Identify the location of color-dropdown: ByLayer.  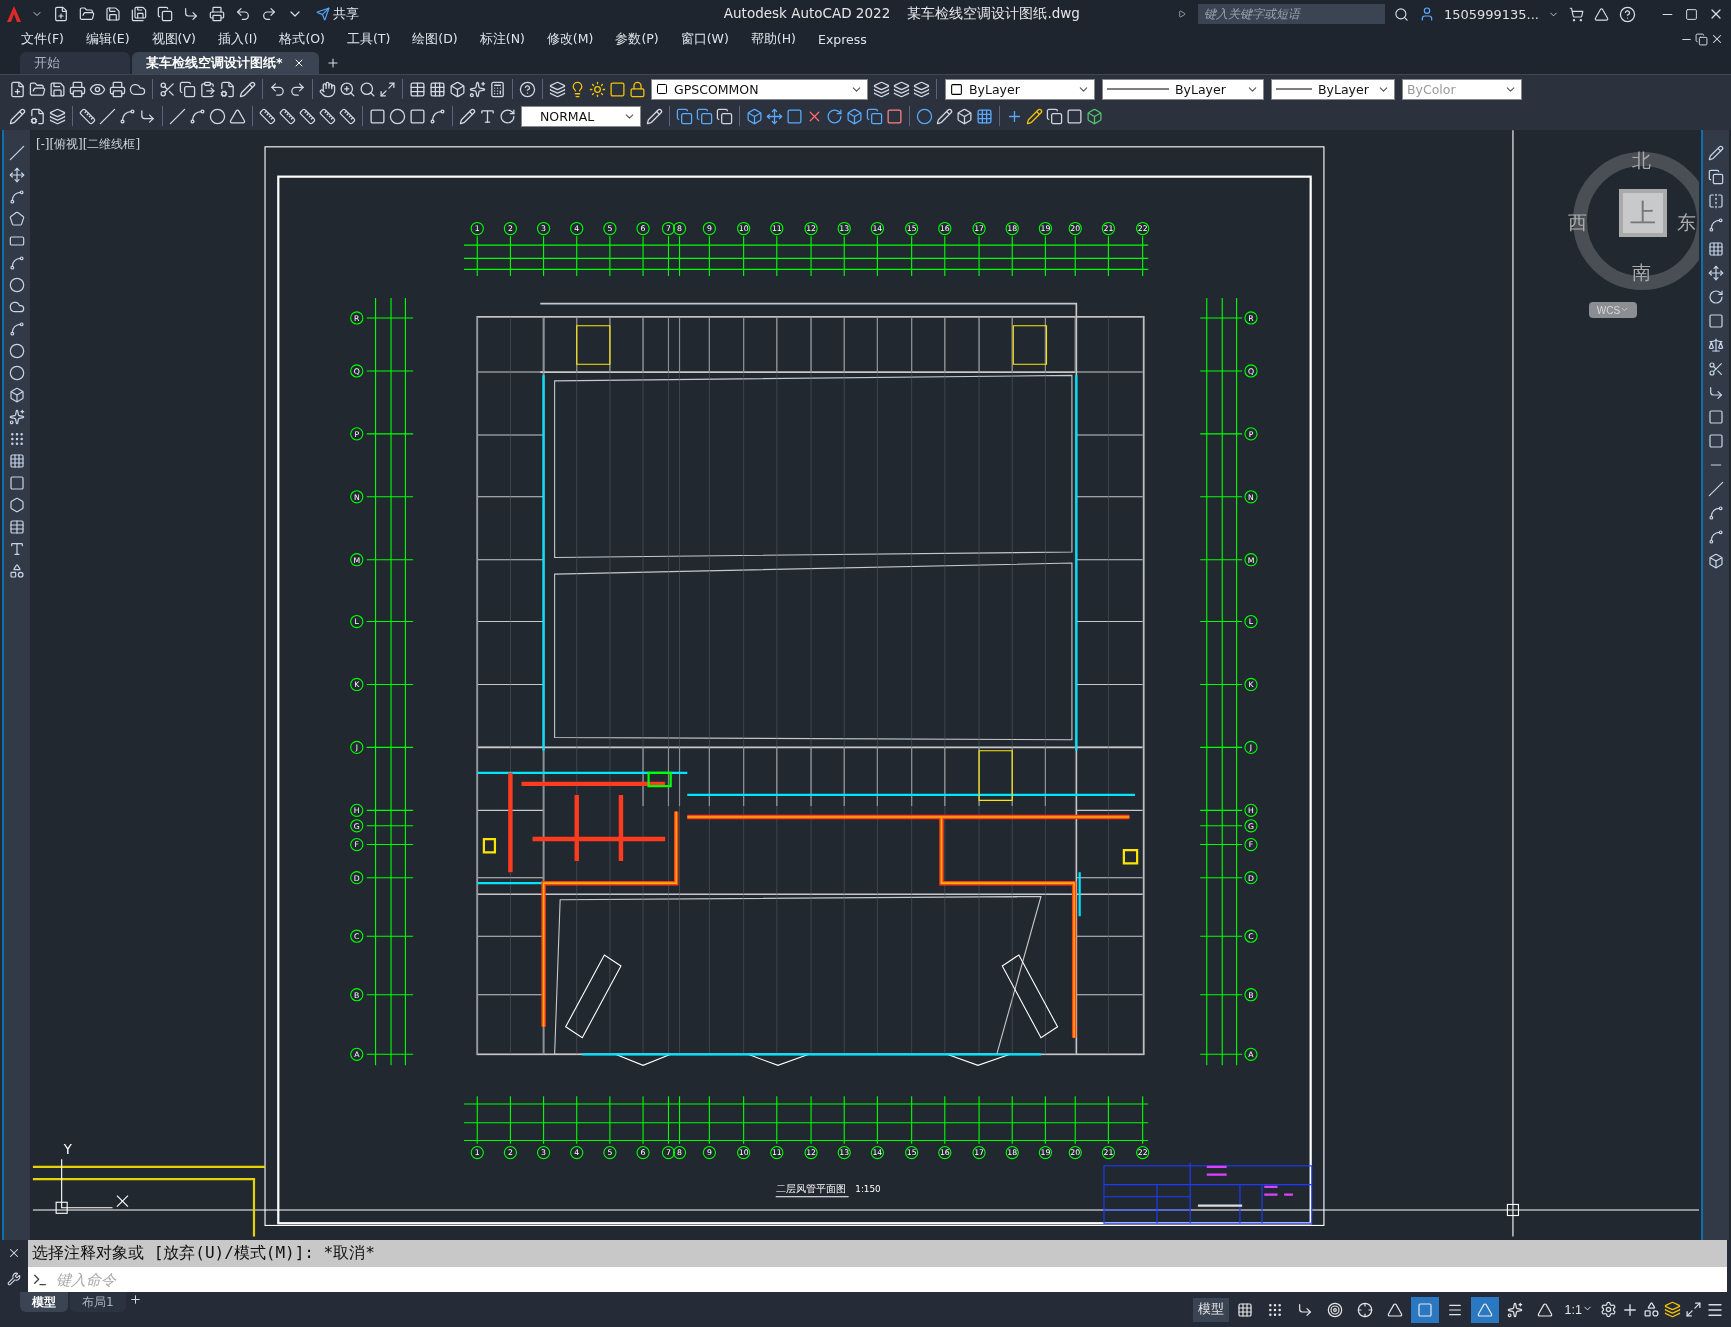
(1020, 89).